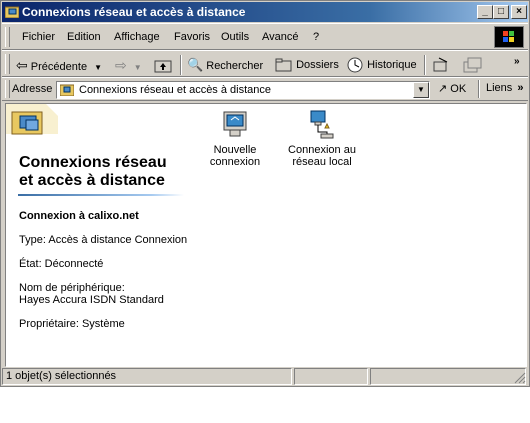 This screenshot has width=530, height=423. Describe the element at coordinates (195, 64) in the screenshot. I see `search-icon: 🔍` at that location.